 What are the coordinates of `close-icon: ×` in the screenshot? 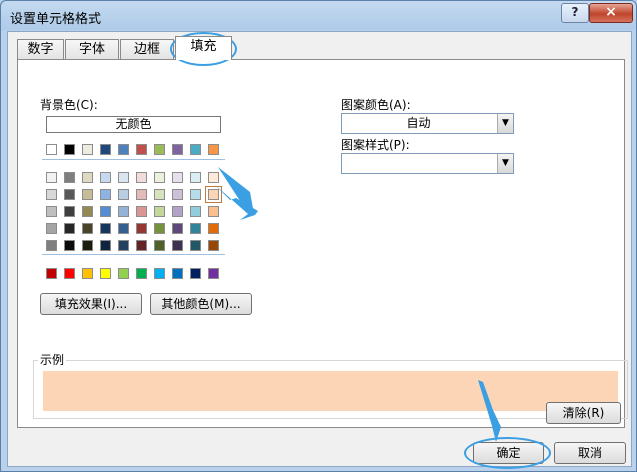 It's located at (611, 12).